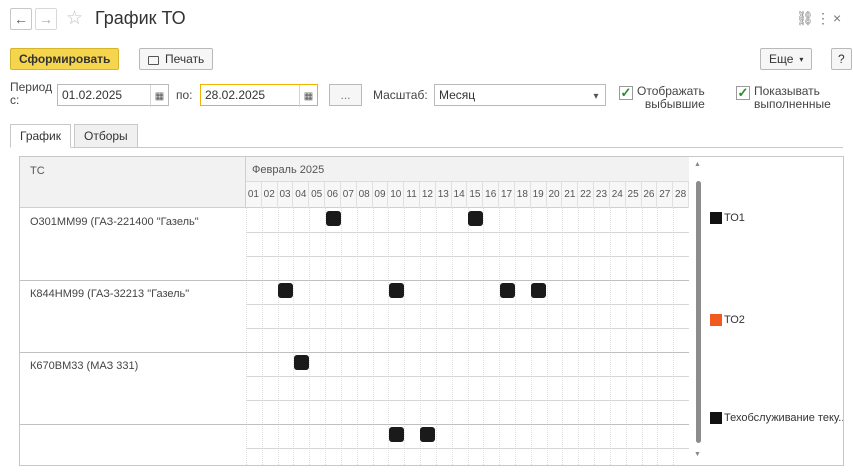 The image size is (853, 476). Describe the element at coordinates (84, 366) in the screenshot. I see `vehicle-name: К670ВМ33 (МАЗ 331)` at that location.